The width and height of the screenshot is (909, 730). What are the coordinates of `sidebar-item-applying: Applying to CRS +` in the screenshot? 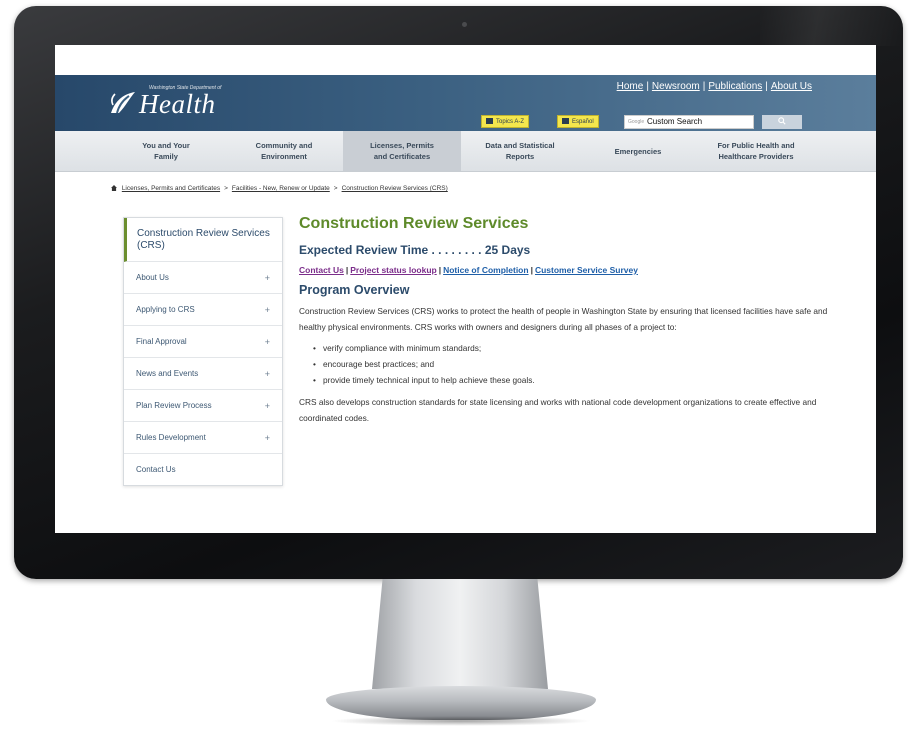 It's located at (203, 310).